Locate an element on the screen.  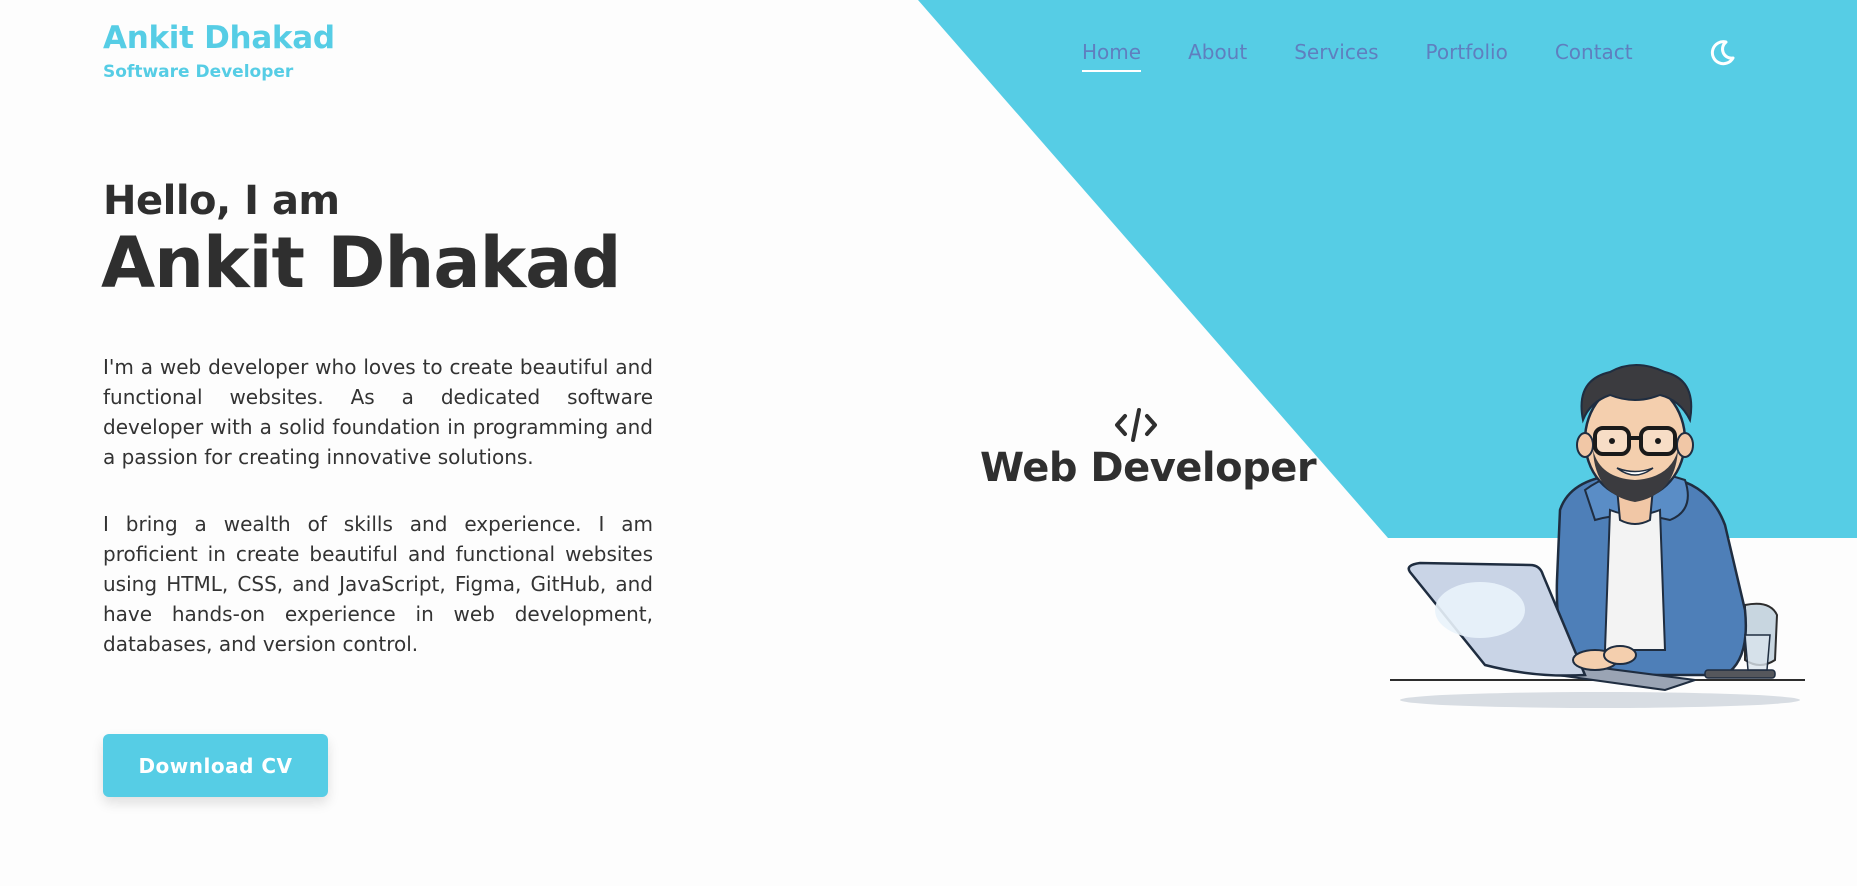
nav-about: About is located at coordinates (1217, 55).